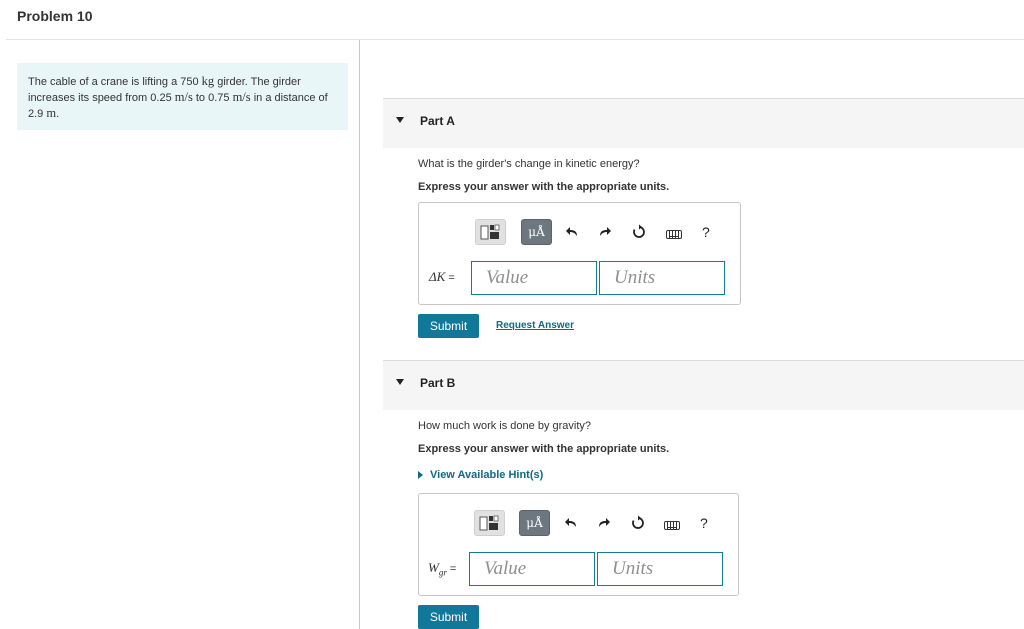 Image resolution: width=1024 pixels, height=629 pixels. I want to click on part-b-header: Part B, so click(703, 385).